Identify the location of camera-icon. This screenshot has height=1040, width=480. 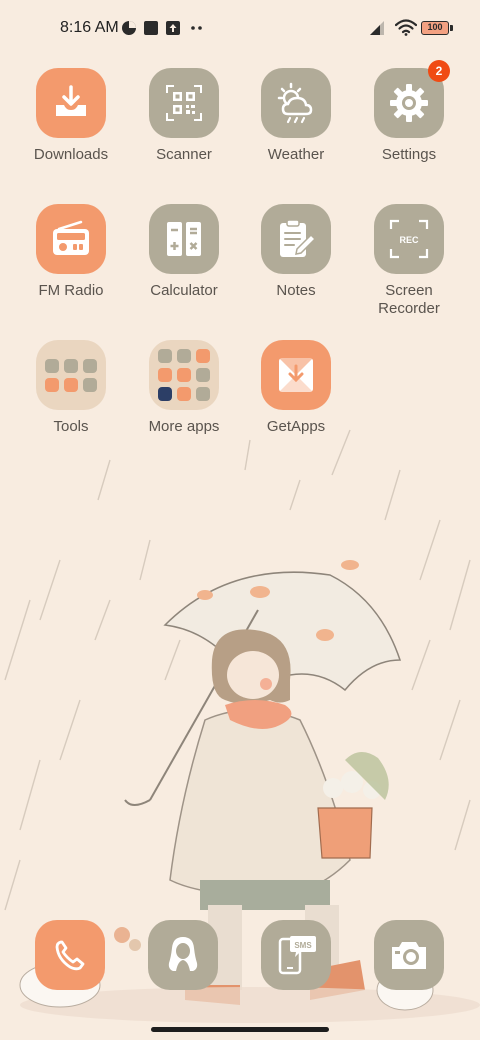
(409, 955).